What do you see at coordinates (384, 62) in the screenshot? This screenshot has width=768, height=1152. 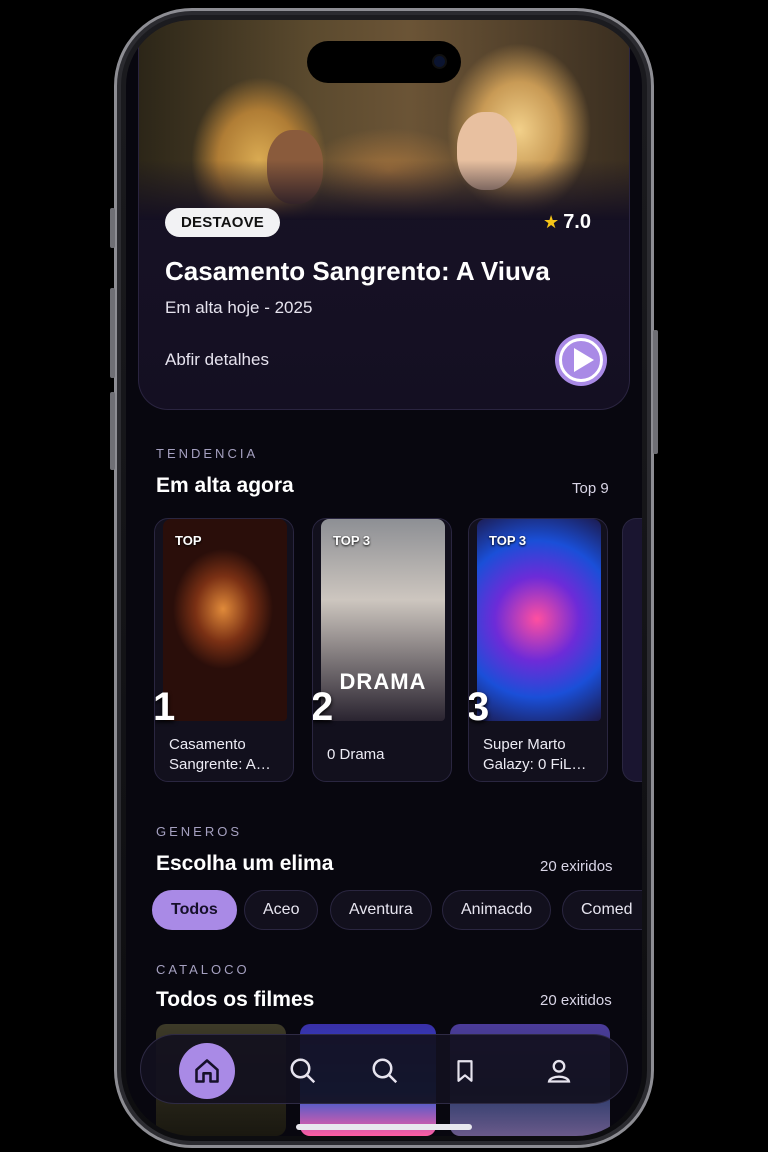 I see `dynamic-island` at bounding box center [384, 62].